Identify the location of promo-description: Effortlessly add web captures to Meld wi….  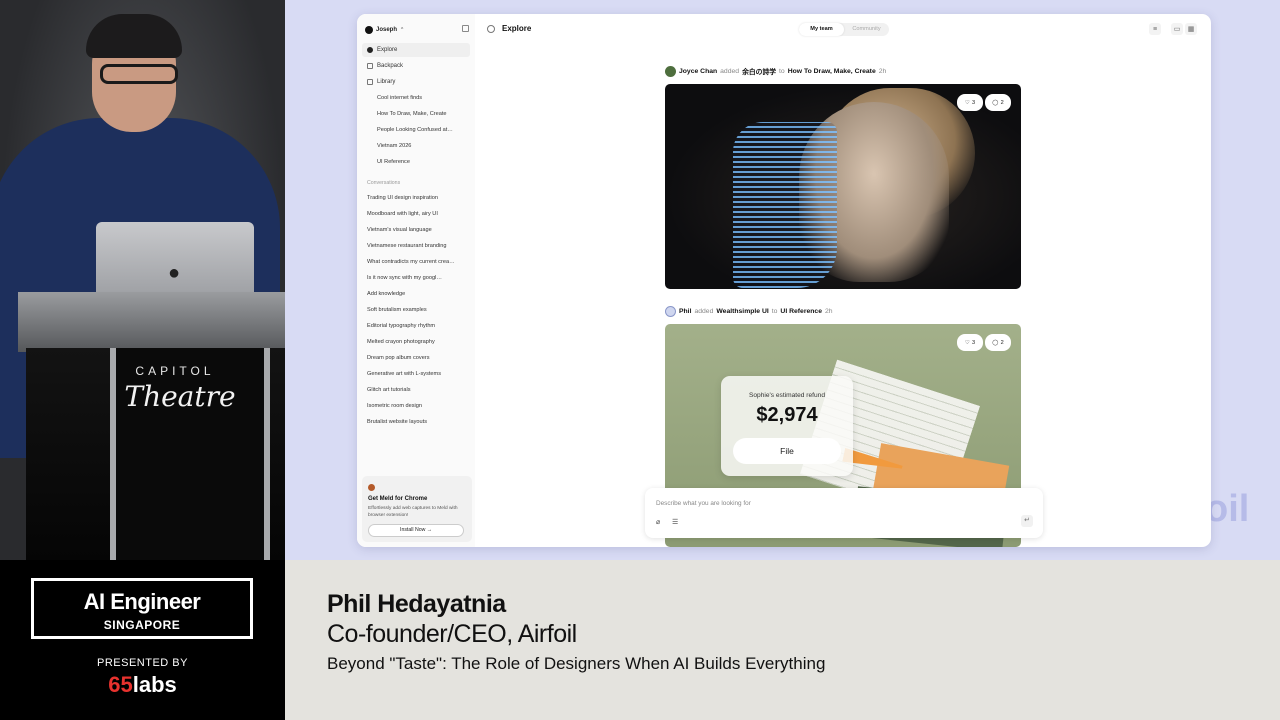
(413, 512).